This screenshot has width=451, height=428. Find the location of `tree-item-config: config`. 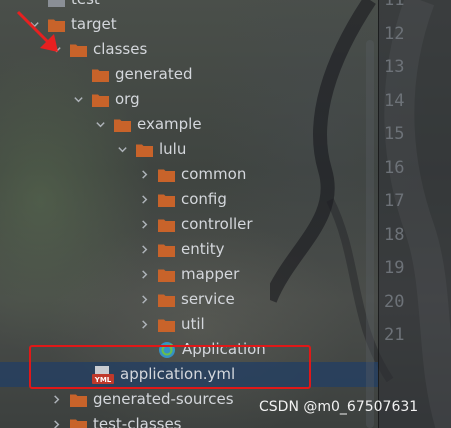

tree-item-config: config is located at coordinates (189, 199).